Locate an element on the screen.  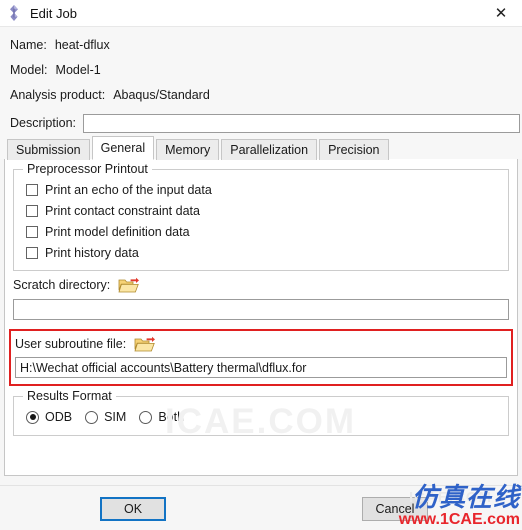
job-name-label: Name: is located at coordinates (28, 44).